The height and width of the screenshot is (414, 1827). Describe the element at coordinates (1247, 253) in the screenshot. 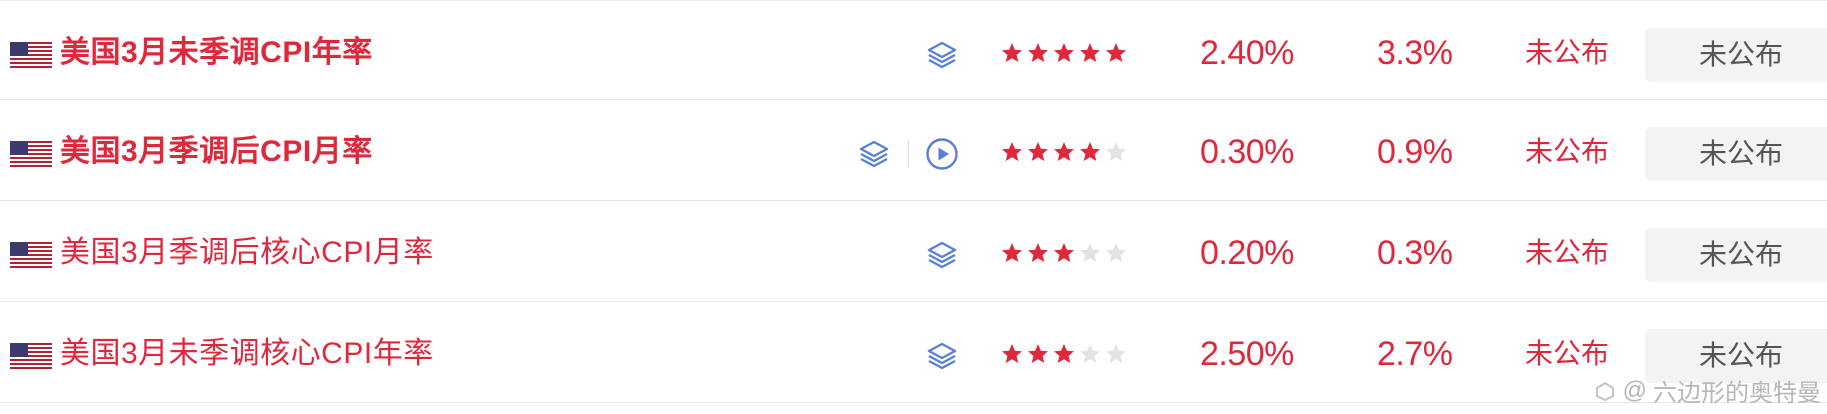

I see `previous-value: 0.20%` at that location.